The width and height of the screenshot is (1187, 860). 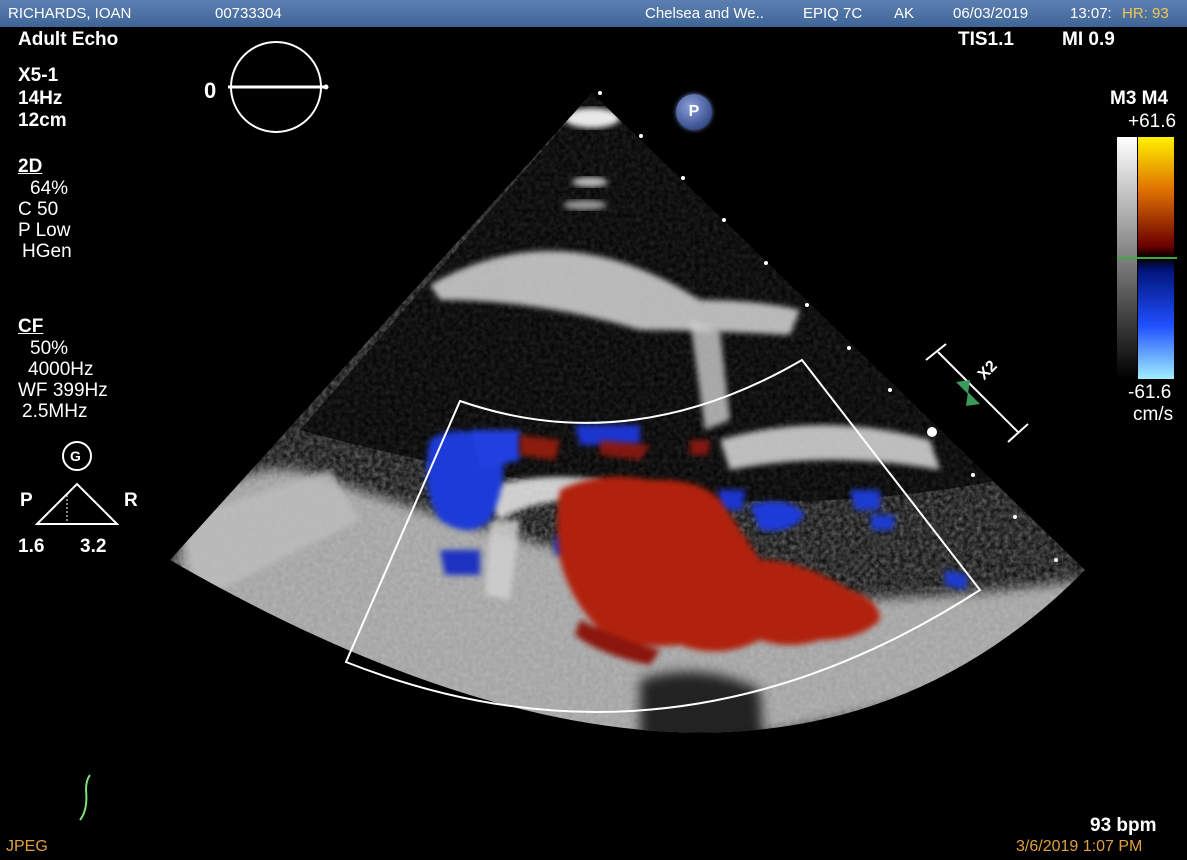 I want to click on exam-date: 06/03/2019, so click(x=991, y=13).